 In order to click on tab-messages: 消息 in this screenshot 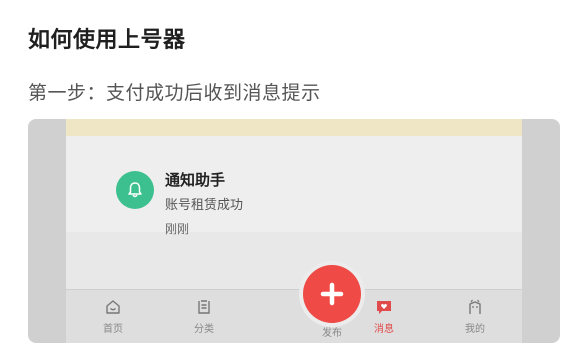, I will do `click(384, 316)`.